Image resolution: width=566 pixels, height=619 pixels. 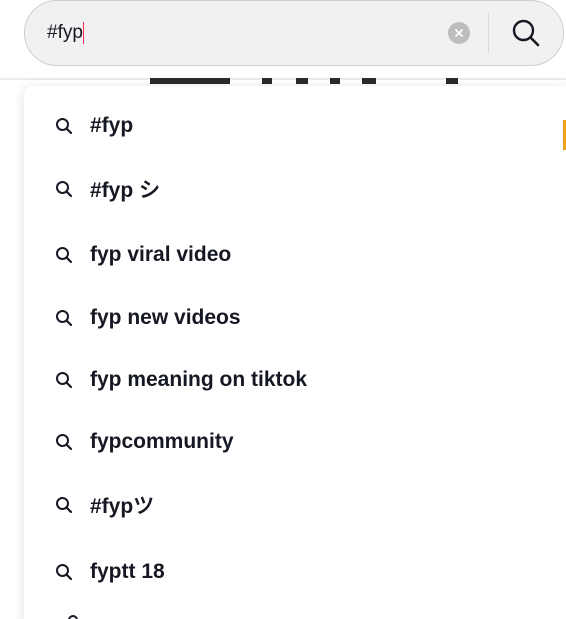 I want to click on suggestion-item: fyptt 18, so click(x=295, y=572).